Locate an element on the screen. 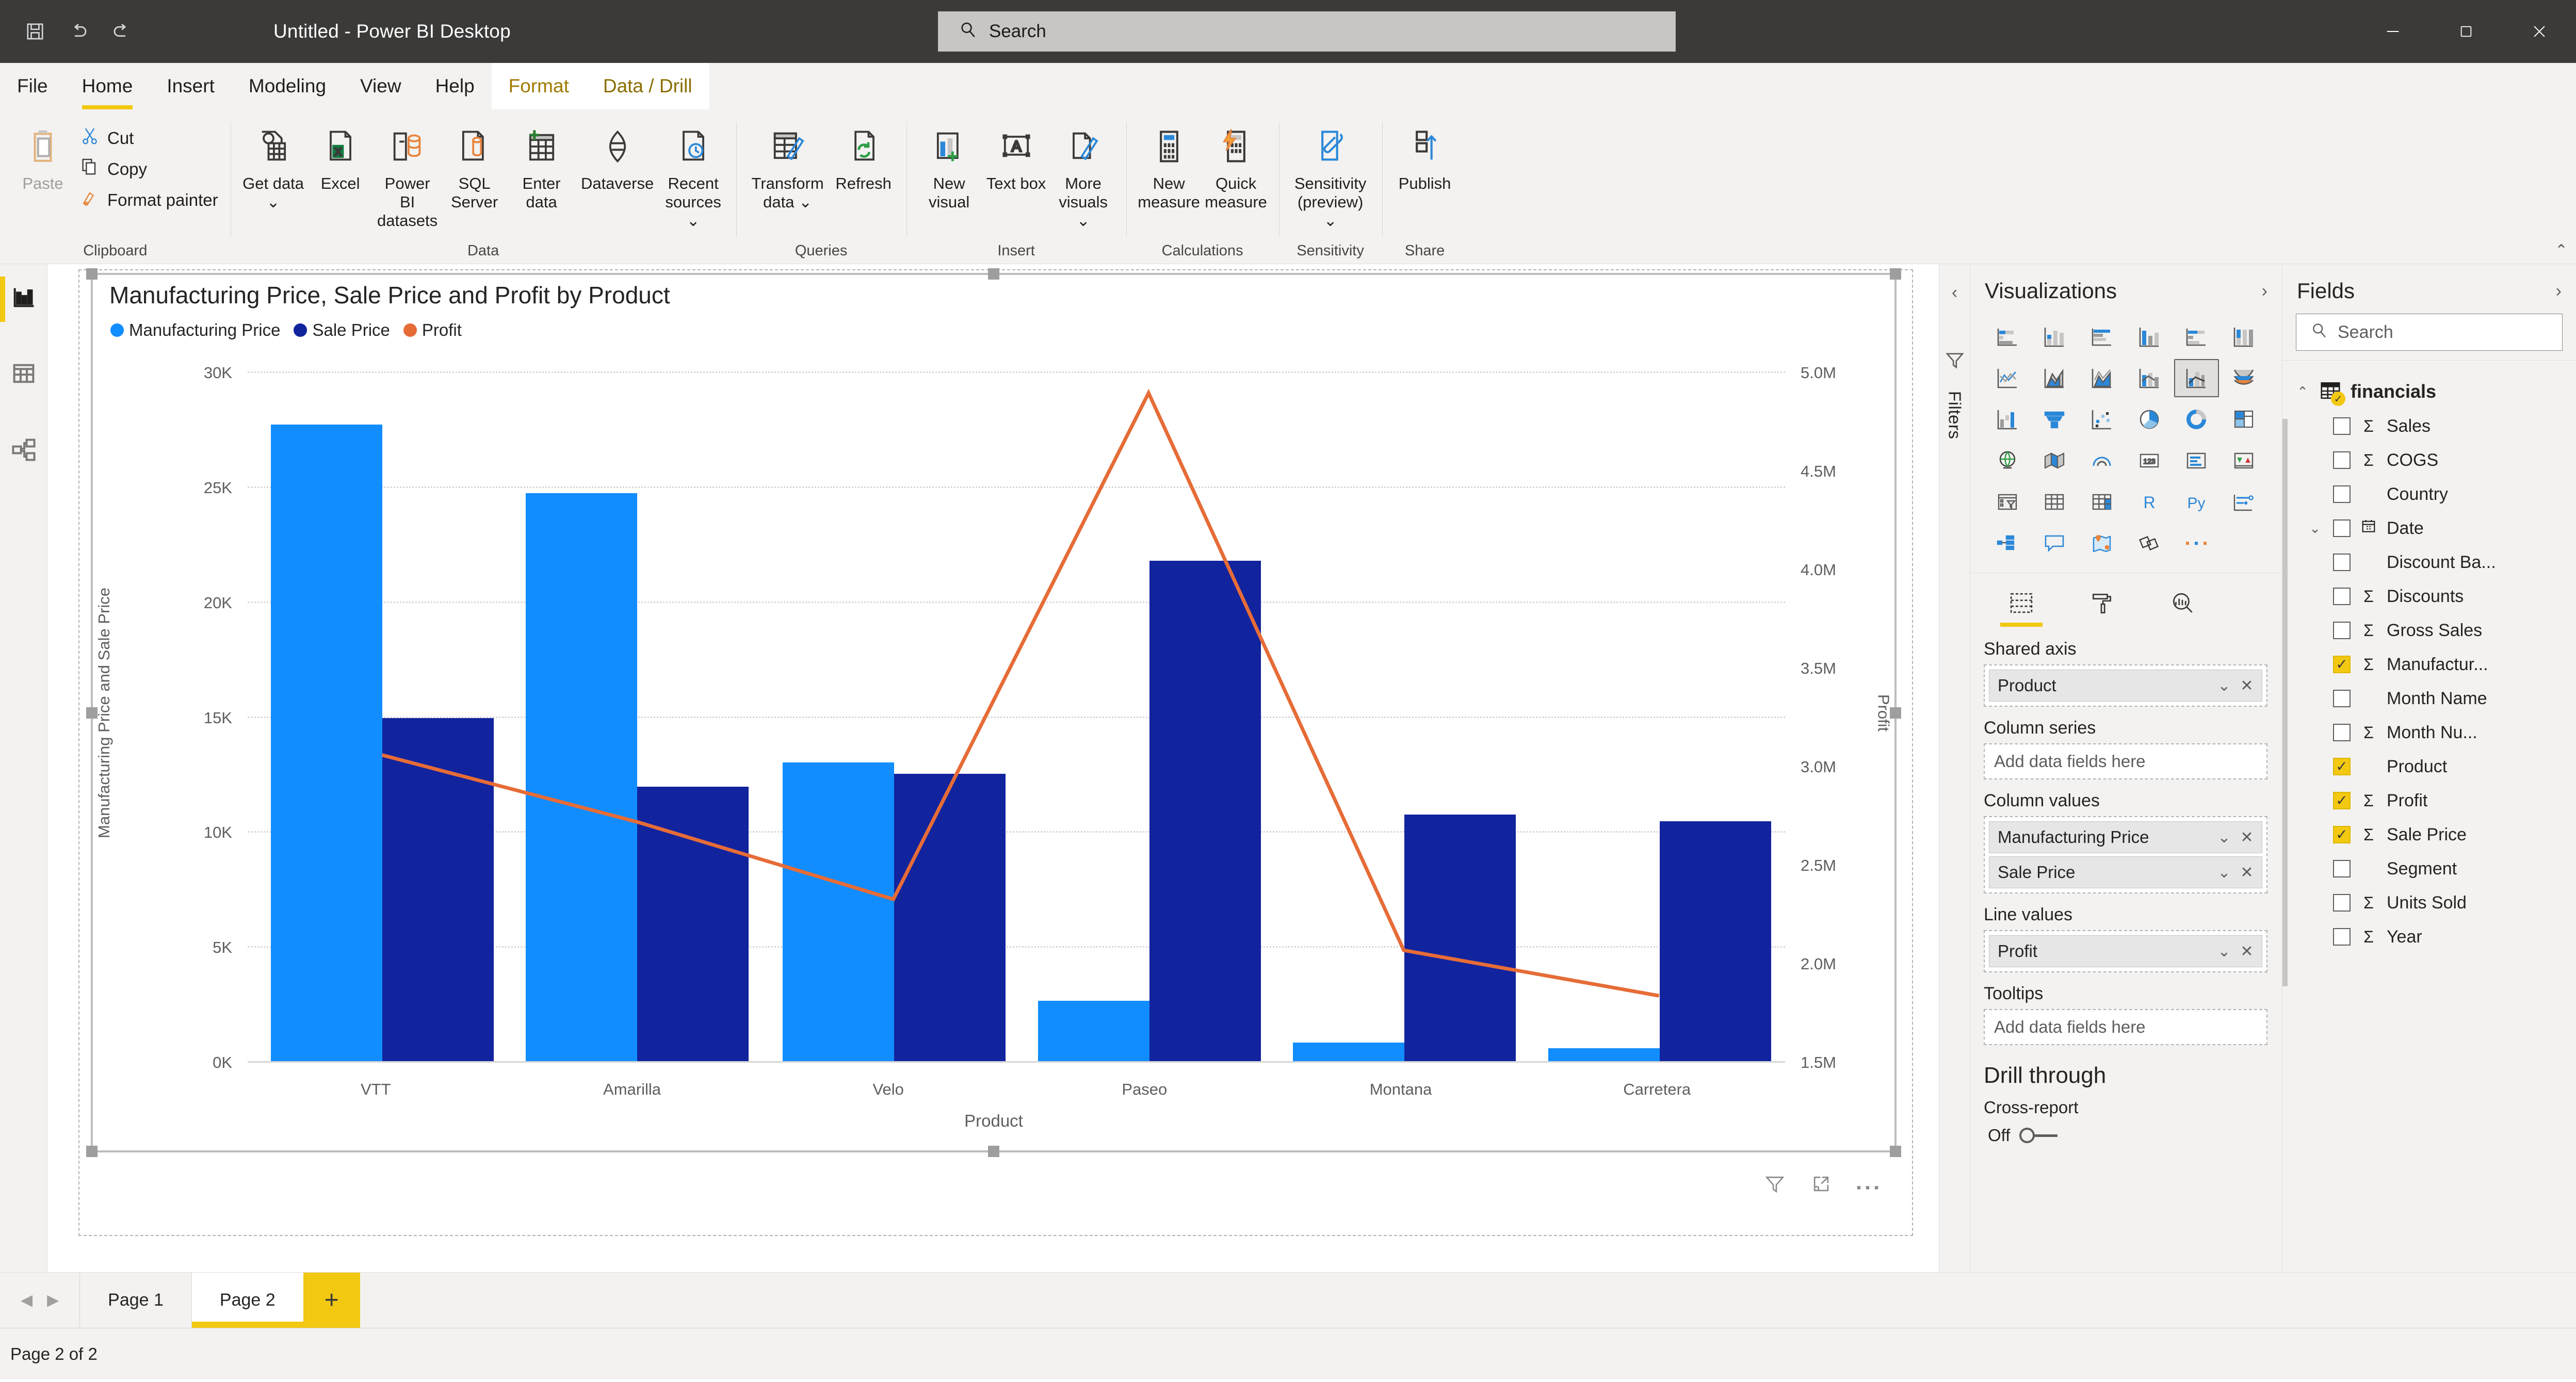 The height and width of the screenshot is (1382, 2576). field-checkbox-discounts is located at coordinates (2342, 596).